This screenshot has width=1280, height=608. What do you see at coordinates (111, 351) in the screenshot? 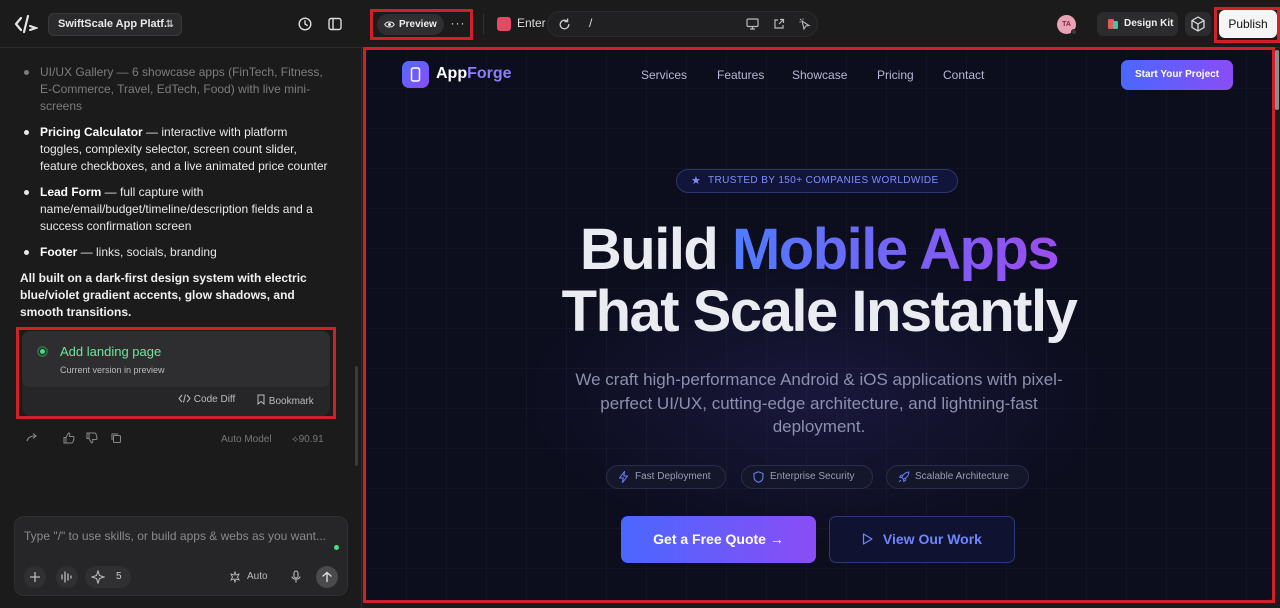
I see `version-title: Add landing page` at bounding box center [111, 351].